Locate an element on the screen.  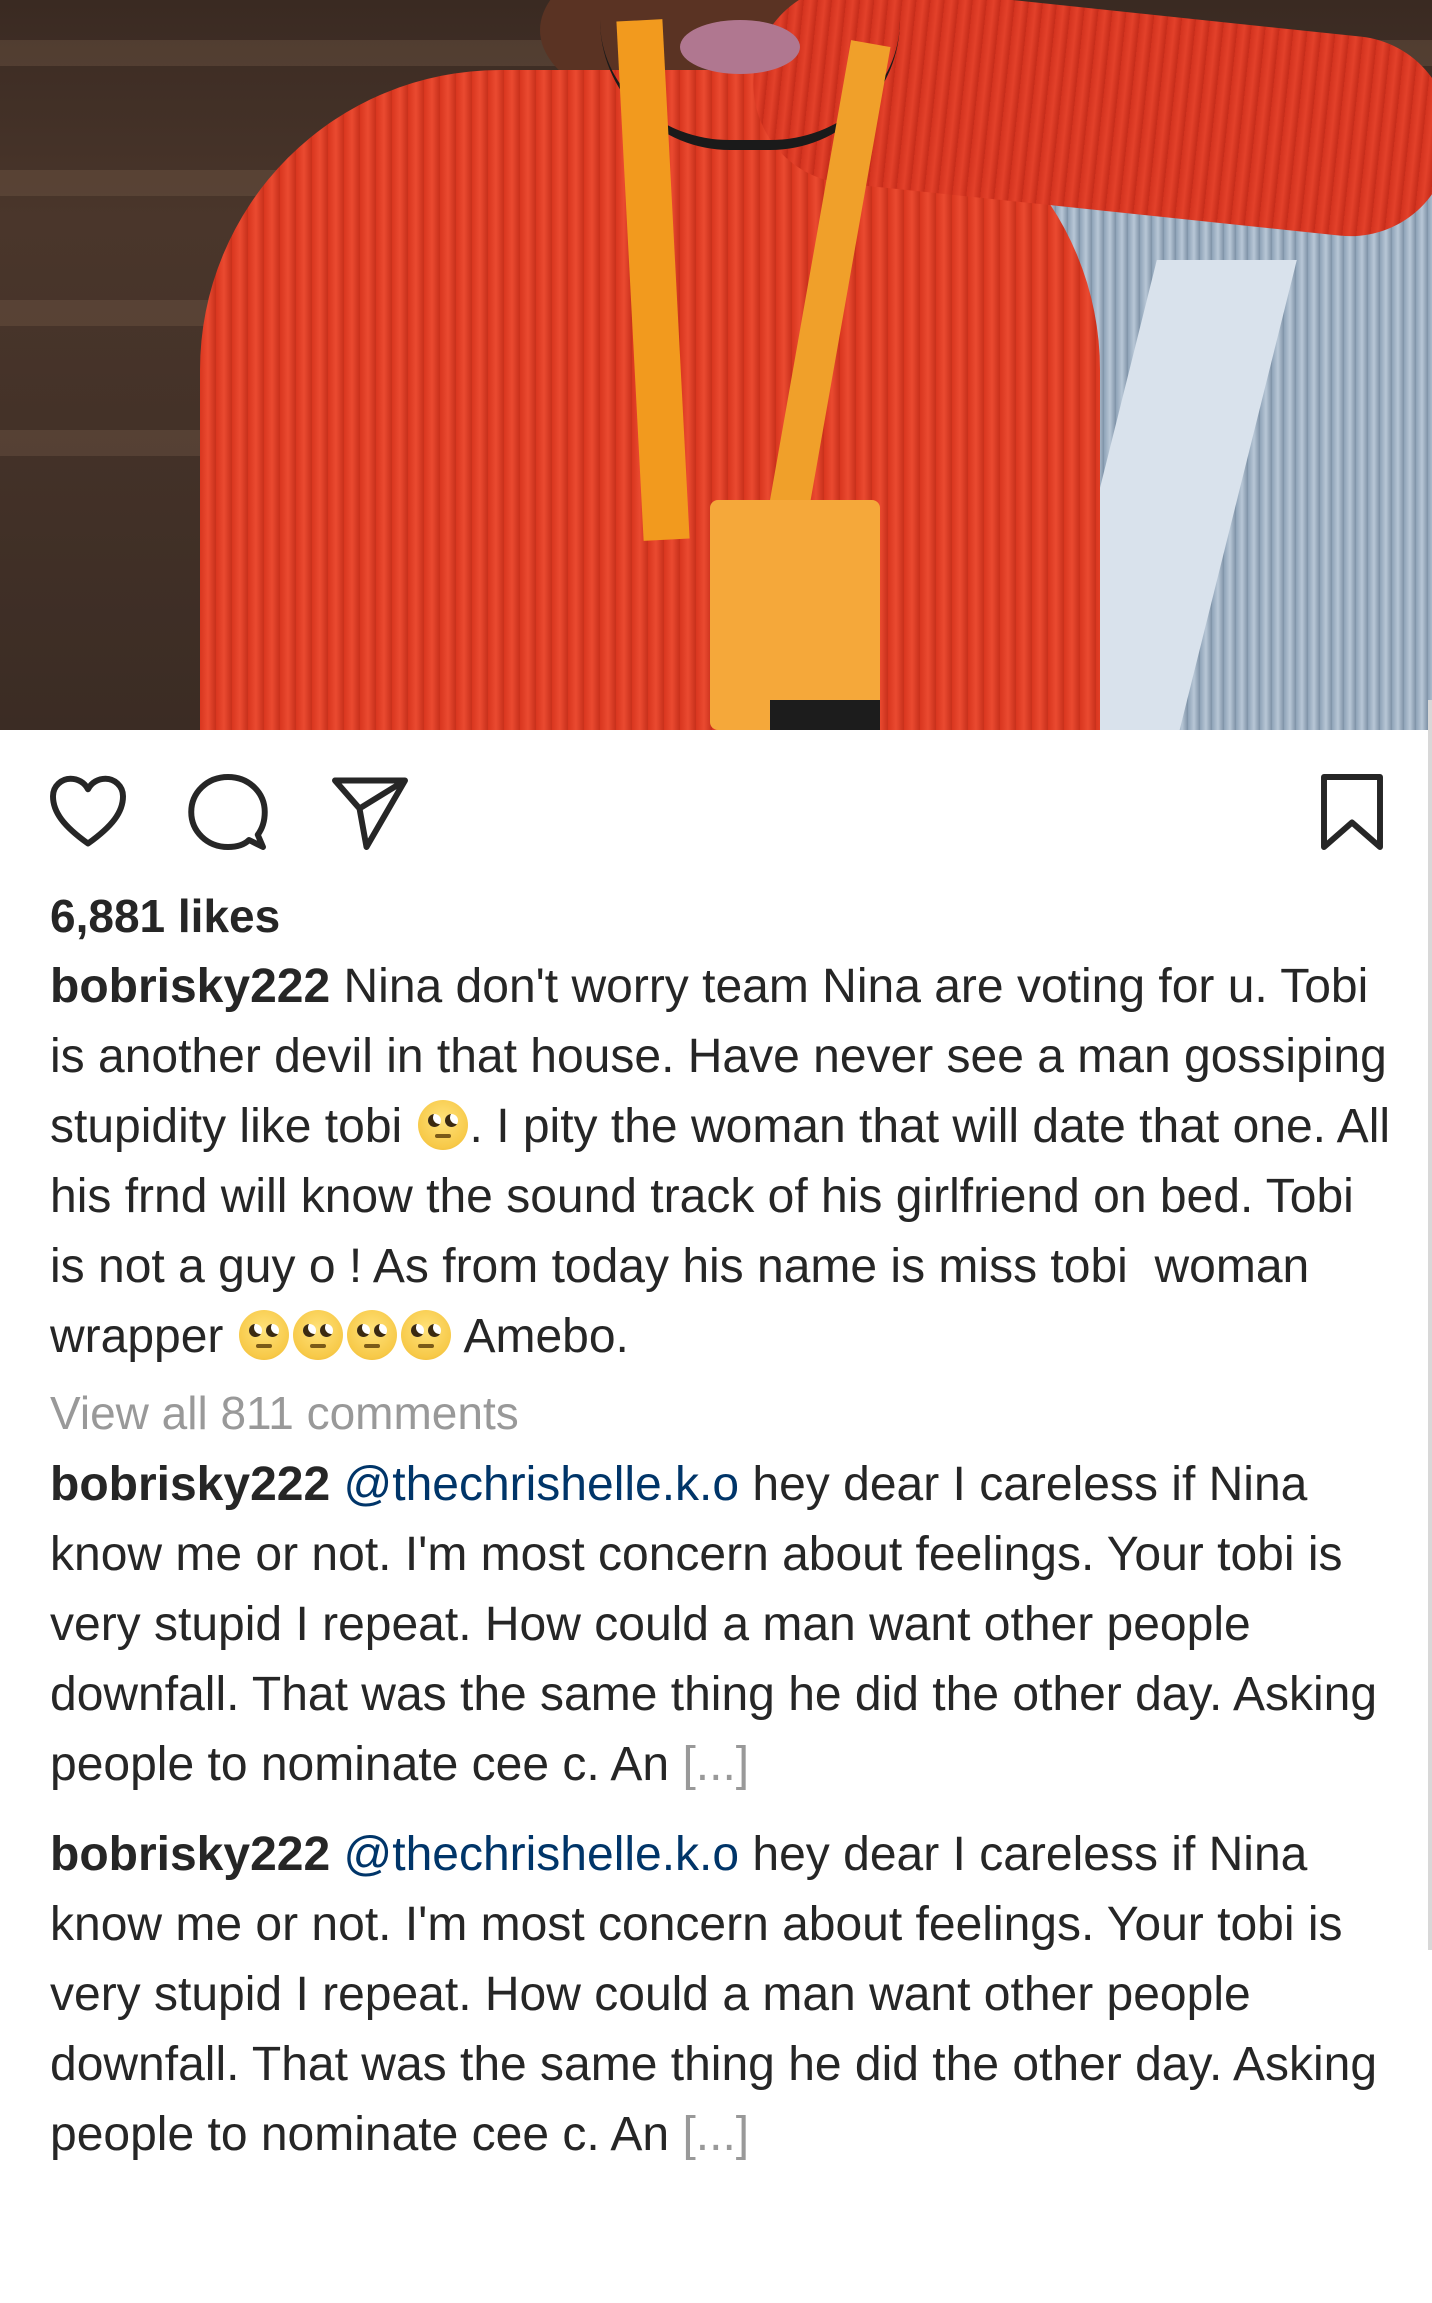
paper-plane-icon is located at coordinates (370, 812).